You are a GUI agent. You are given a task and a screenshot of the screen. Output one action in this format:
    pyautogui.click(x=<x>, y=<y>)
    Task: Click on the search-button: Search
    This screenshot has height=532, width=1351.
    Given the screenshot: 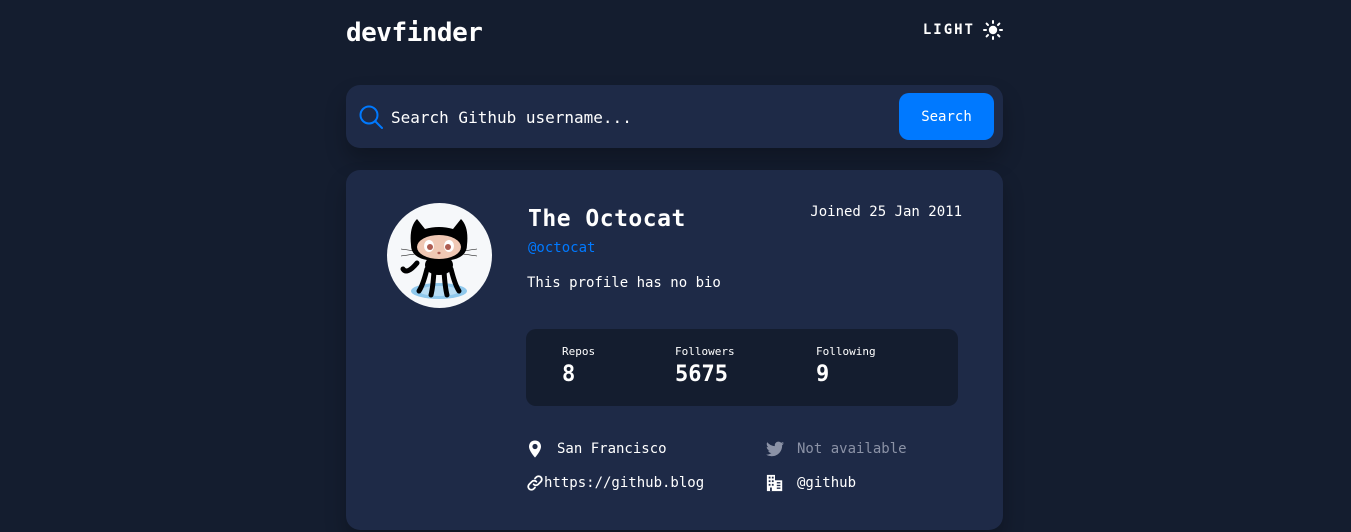 What is the action you would take?
    pyautogui.click(x=946, y=116)
    